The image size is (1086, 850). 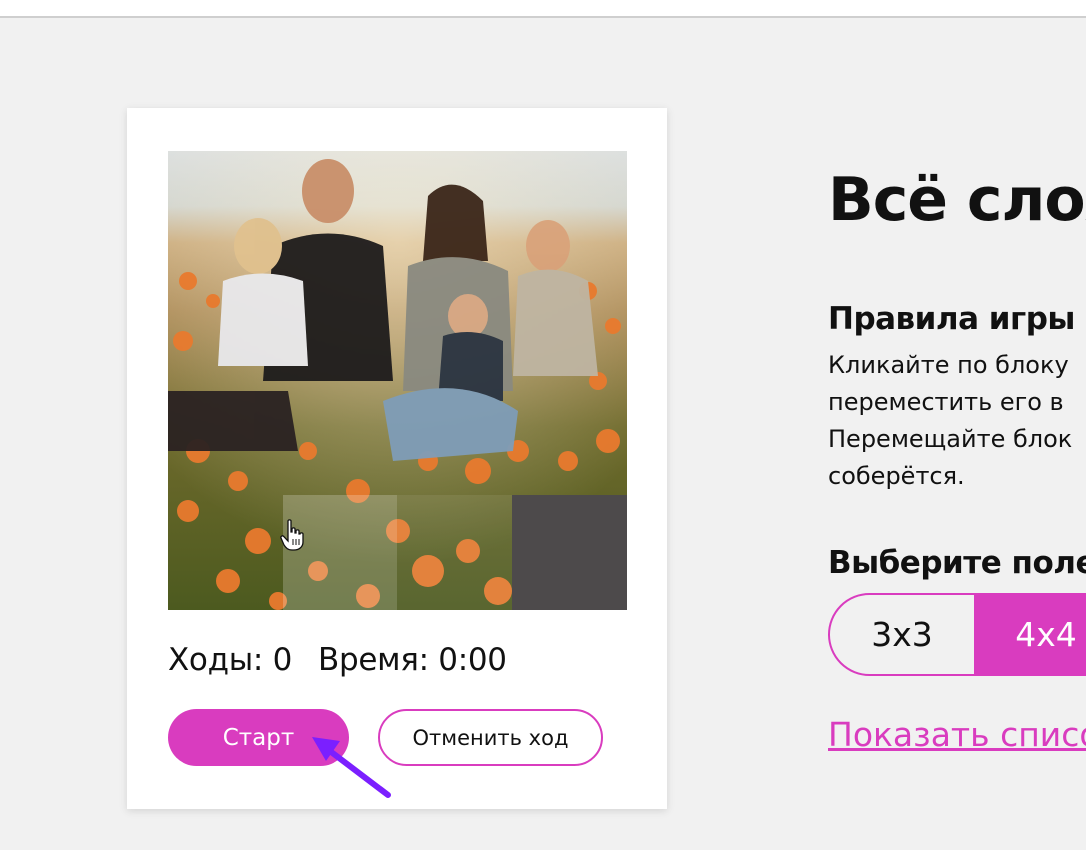 I want to click on size-option-3x3: 3x3, so click(x=902, y=634).